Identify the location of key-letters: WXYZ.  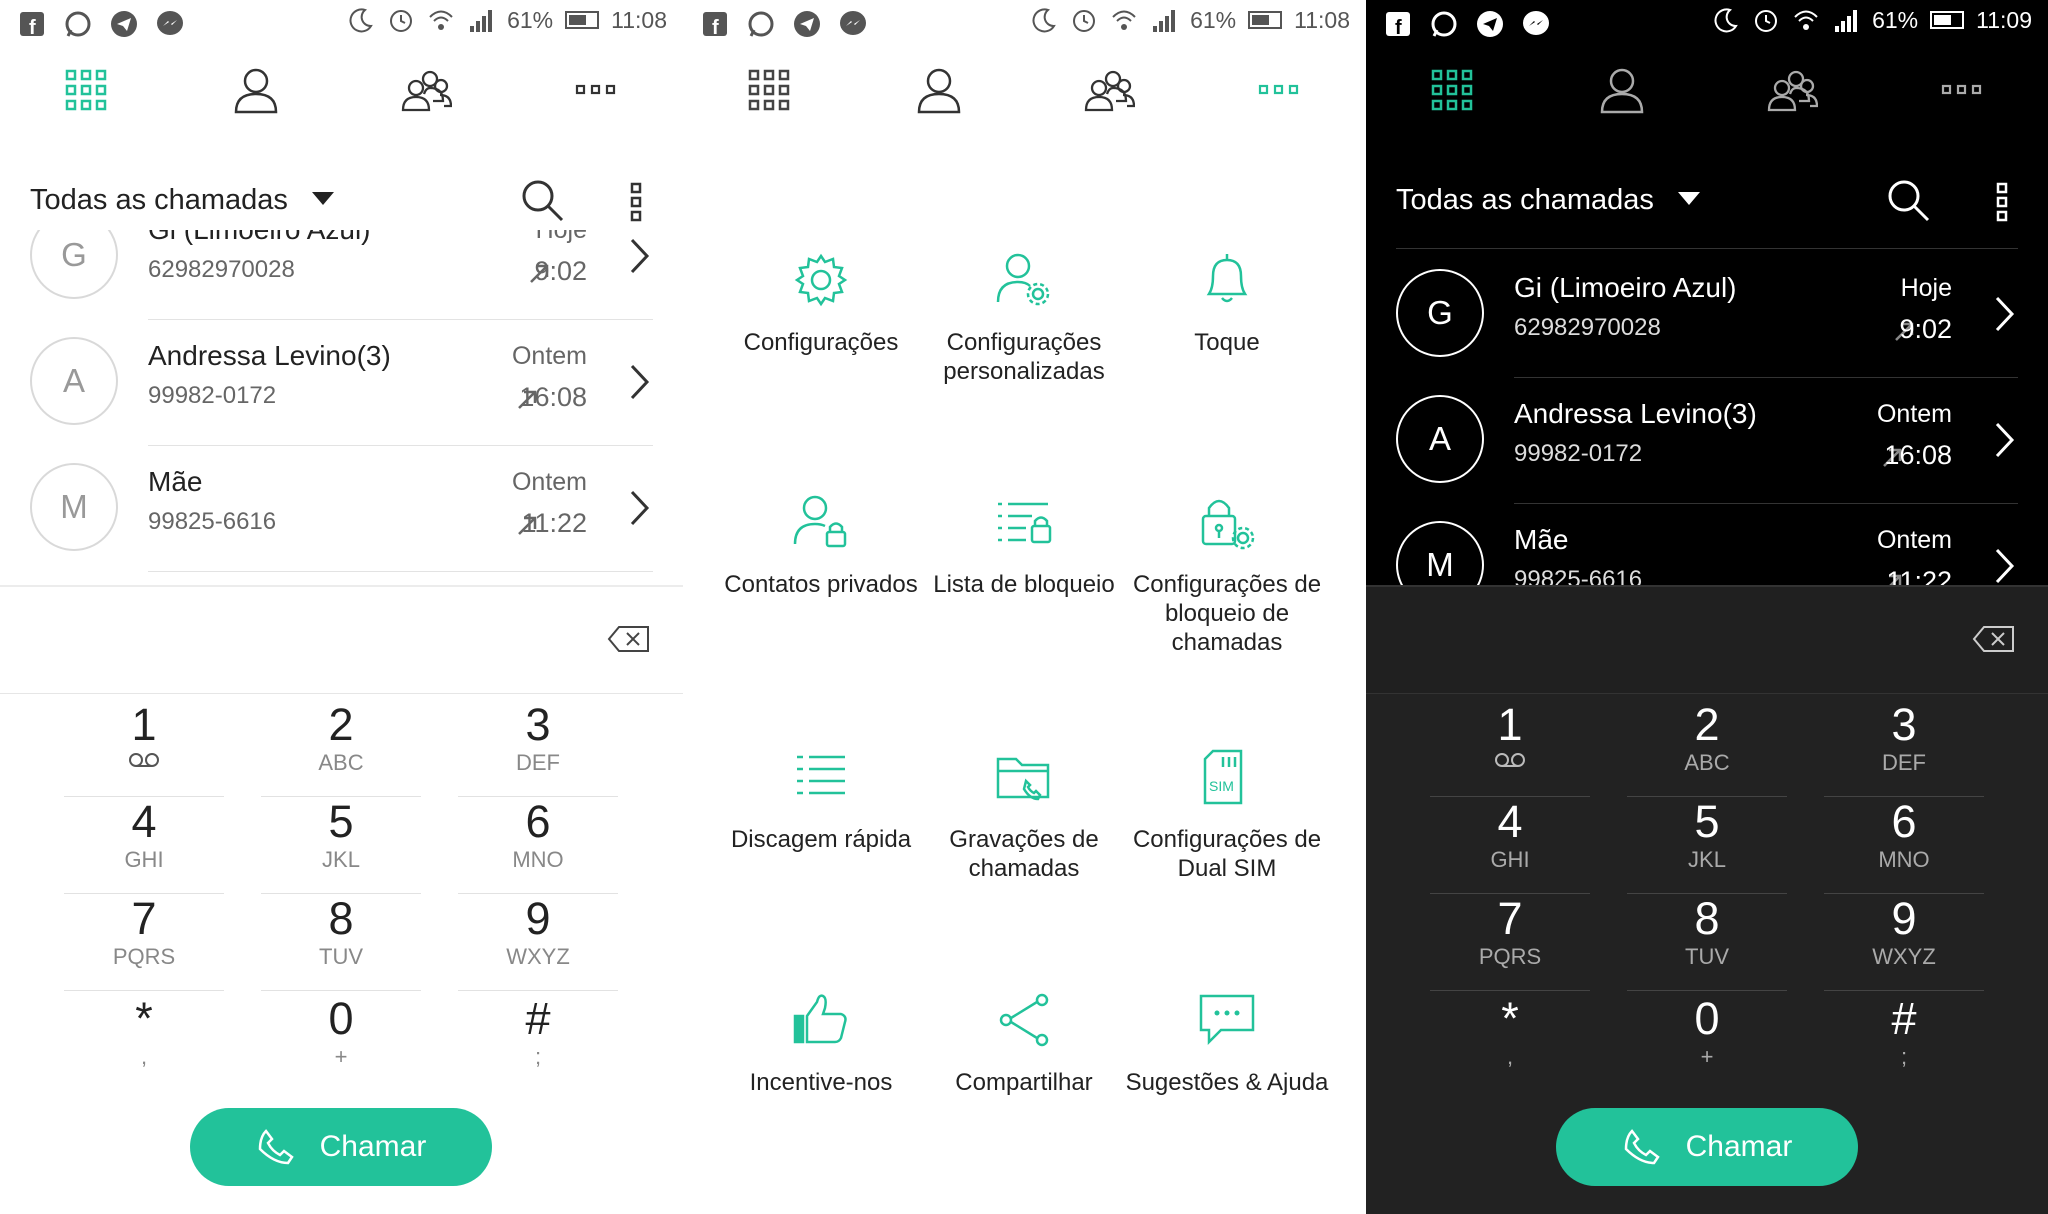
(1904, 956).